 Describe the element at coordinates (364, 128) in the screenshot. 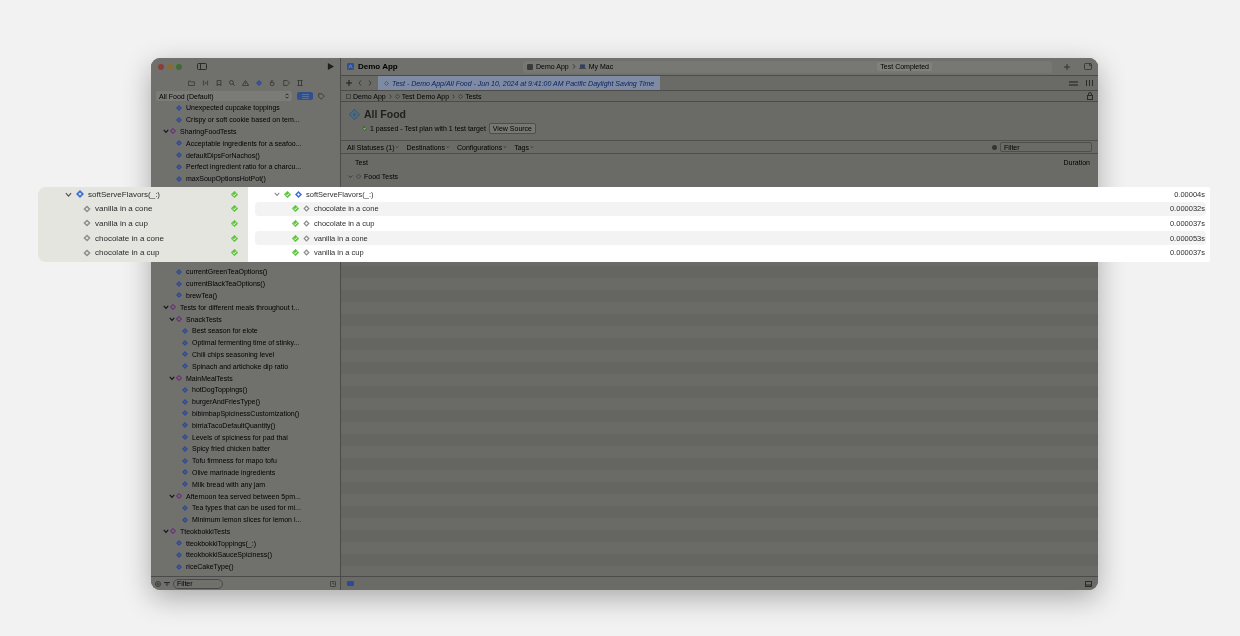

I see `check-icon` at that location.